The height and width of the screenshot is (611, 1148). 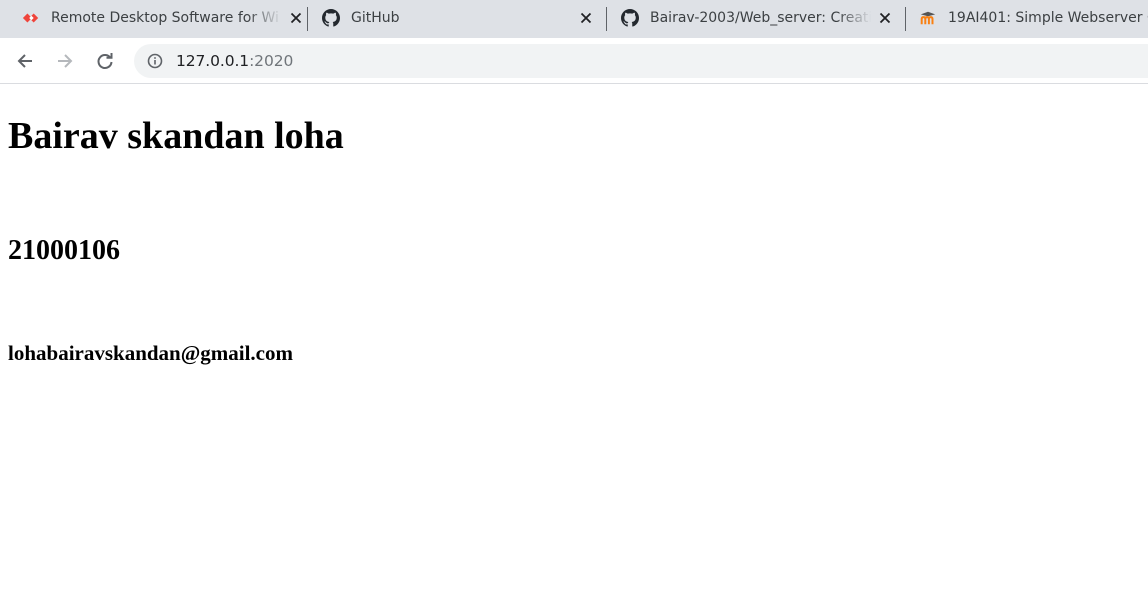 I want to click on back-arrow-icon, so click(x=24, y=61).